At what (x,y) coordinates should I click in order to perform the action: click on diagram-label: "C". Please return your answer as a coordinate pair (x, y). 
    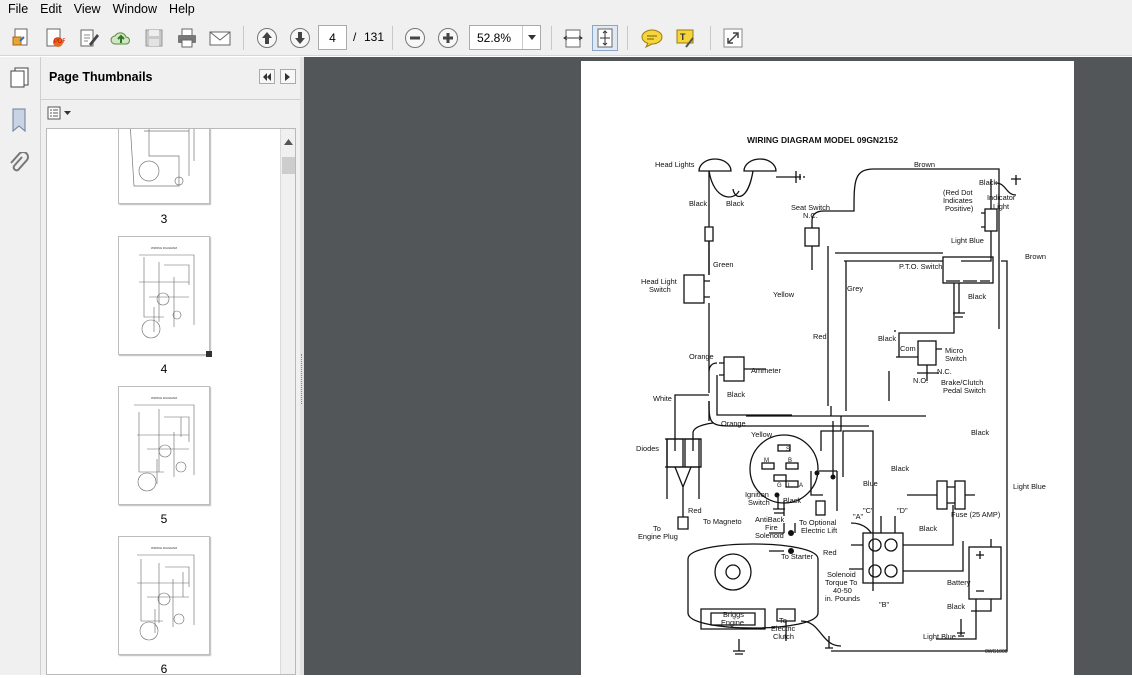
    Looking at the image, I should click on (868, 510).